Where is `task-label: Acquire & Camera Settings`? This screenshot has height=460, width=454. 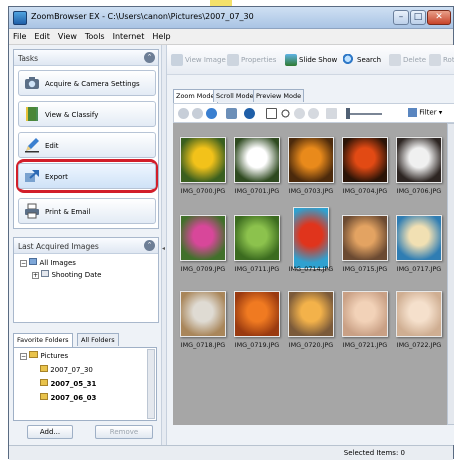
task-label: Acquire & Camera Settings is located at coordinates (92, 84).